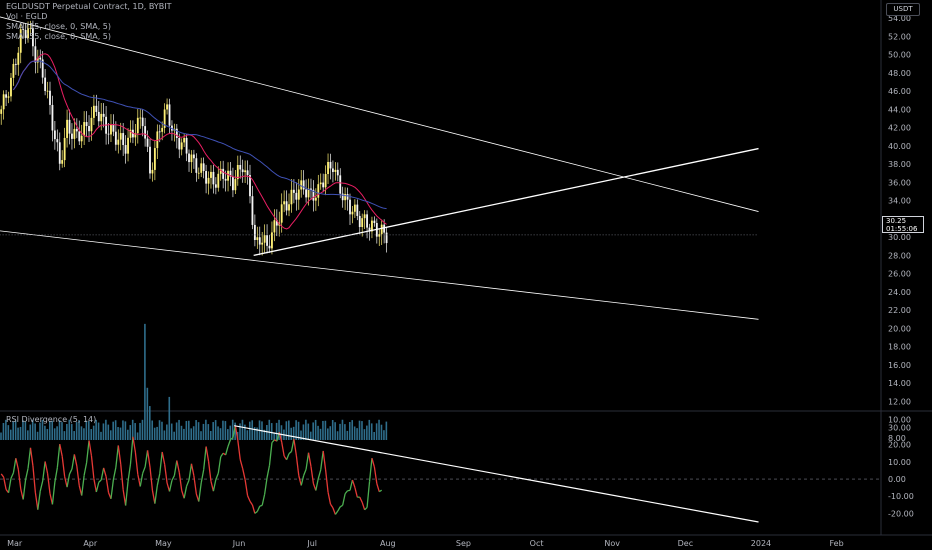 The height and width of the screenshot is (550, 932). Describe the element at coordinates (51, 420) in the screenshot. I see `rsi-legend: RSI Divergence (5, 14)` at that location.